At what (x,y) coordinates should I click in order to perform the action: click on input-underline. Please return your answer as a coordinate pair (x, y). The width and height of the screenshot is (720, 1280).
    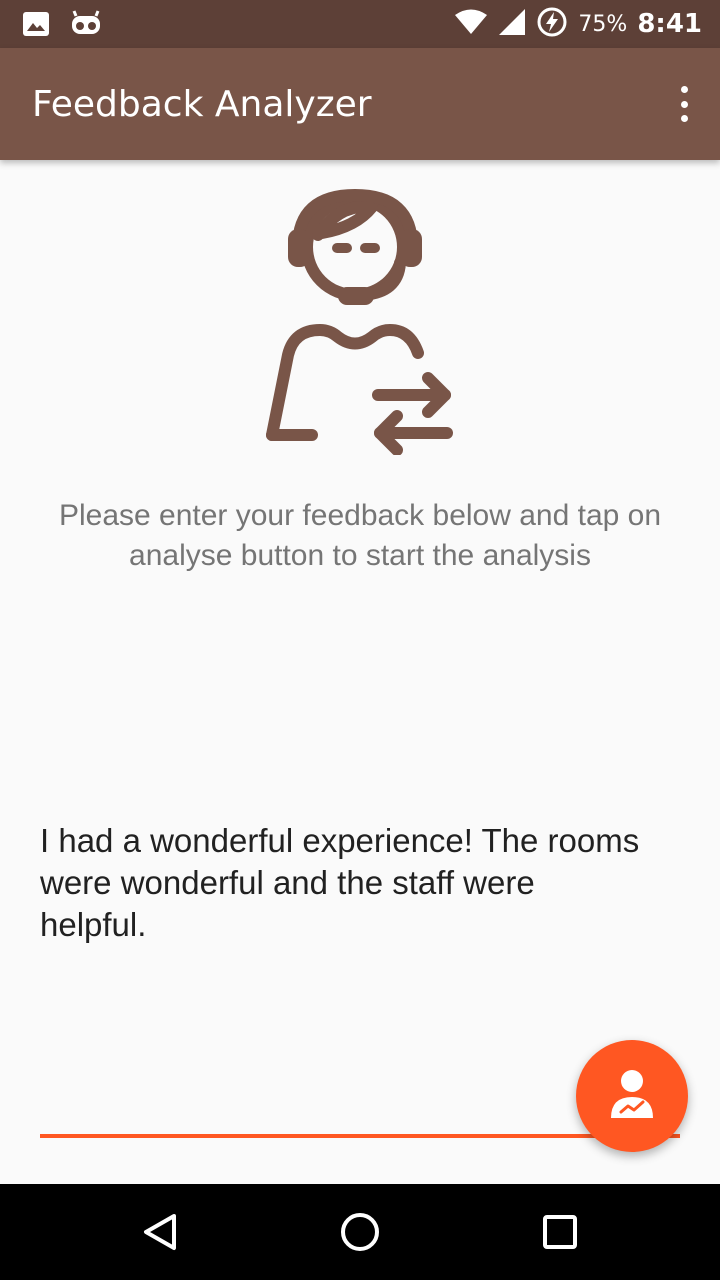
    Looking at the image, I should click on (360, 1136).